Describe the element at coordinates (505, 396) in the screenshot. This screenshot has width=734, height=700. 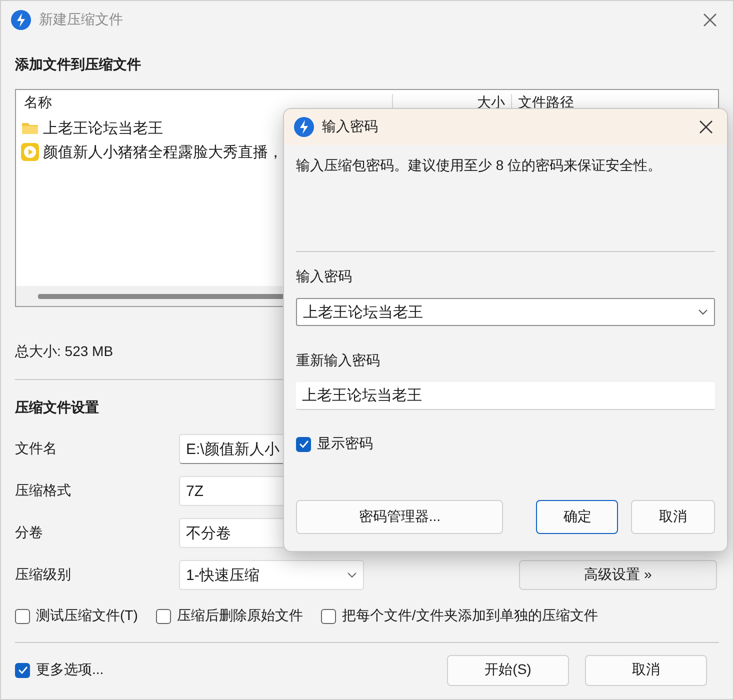
I see `input-field: 上老王论坛当老王` at that location.